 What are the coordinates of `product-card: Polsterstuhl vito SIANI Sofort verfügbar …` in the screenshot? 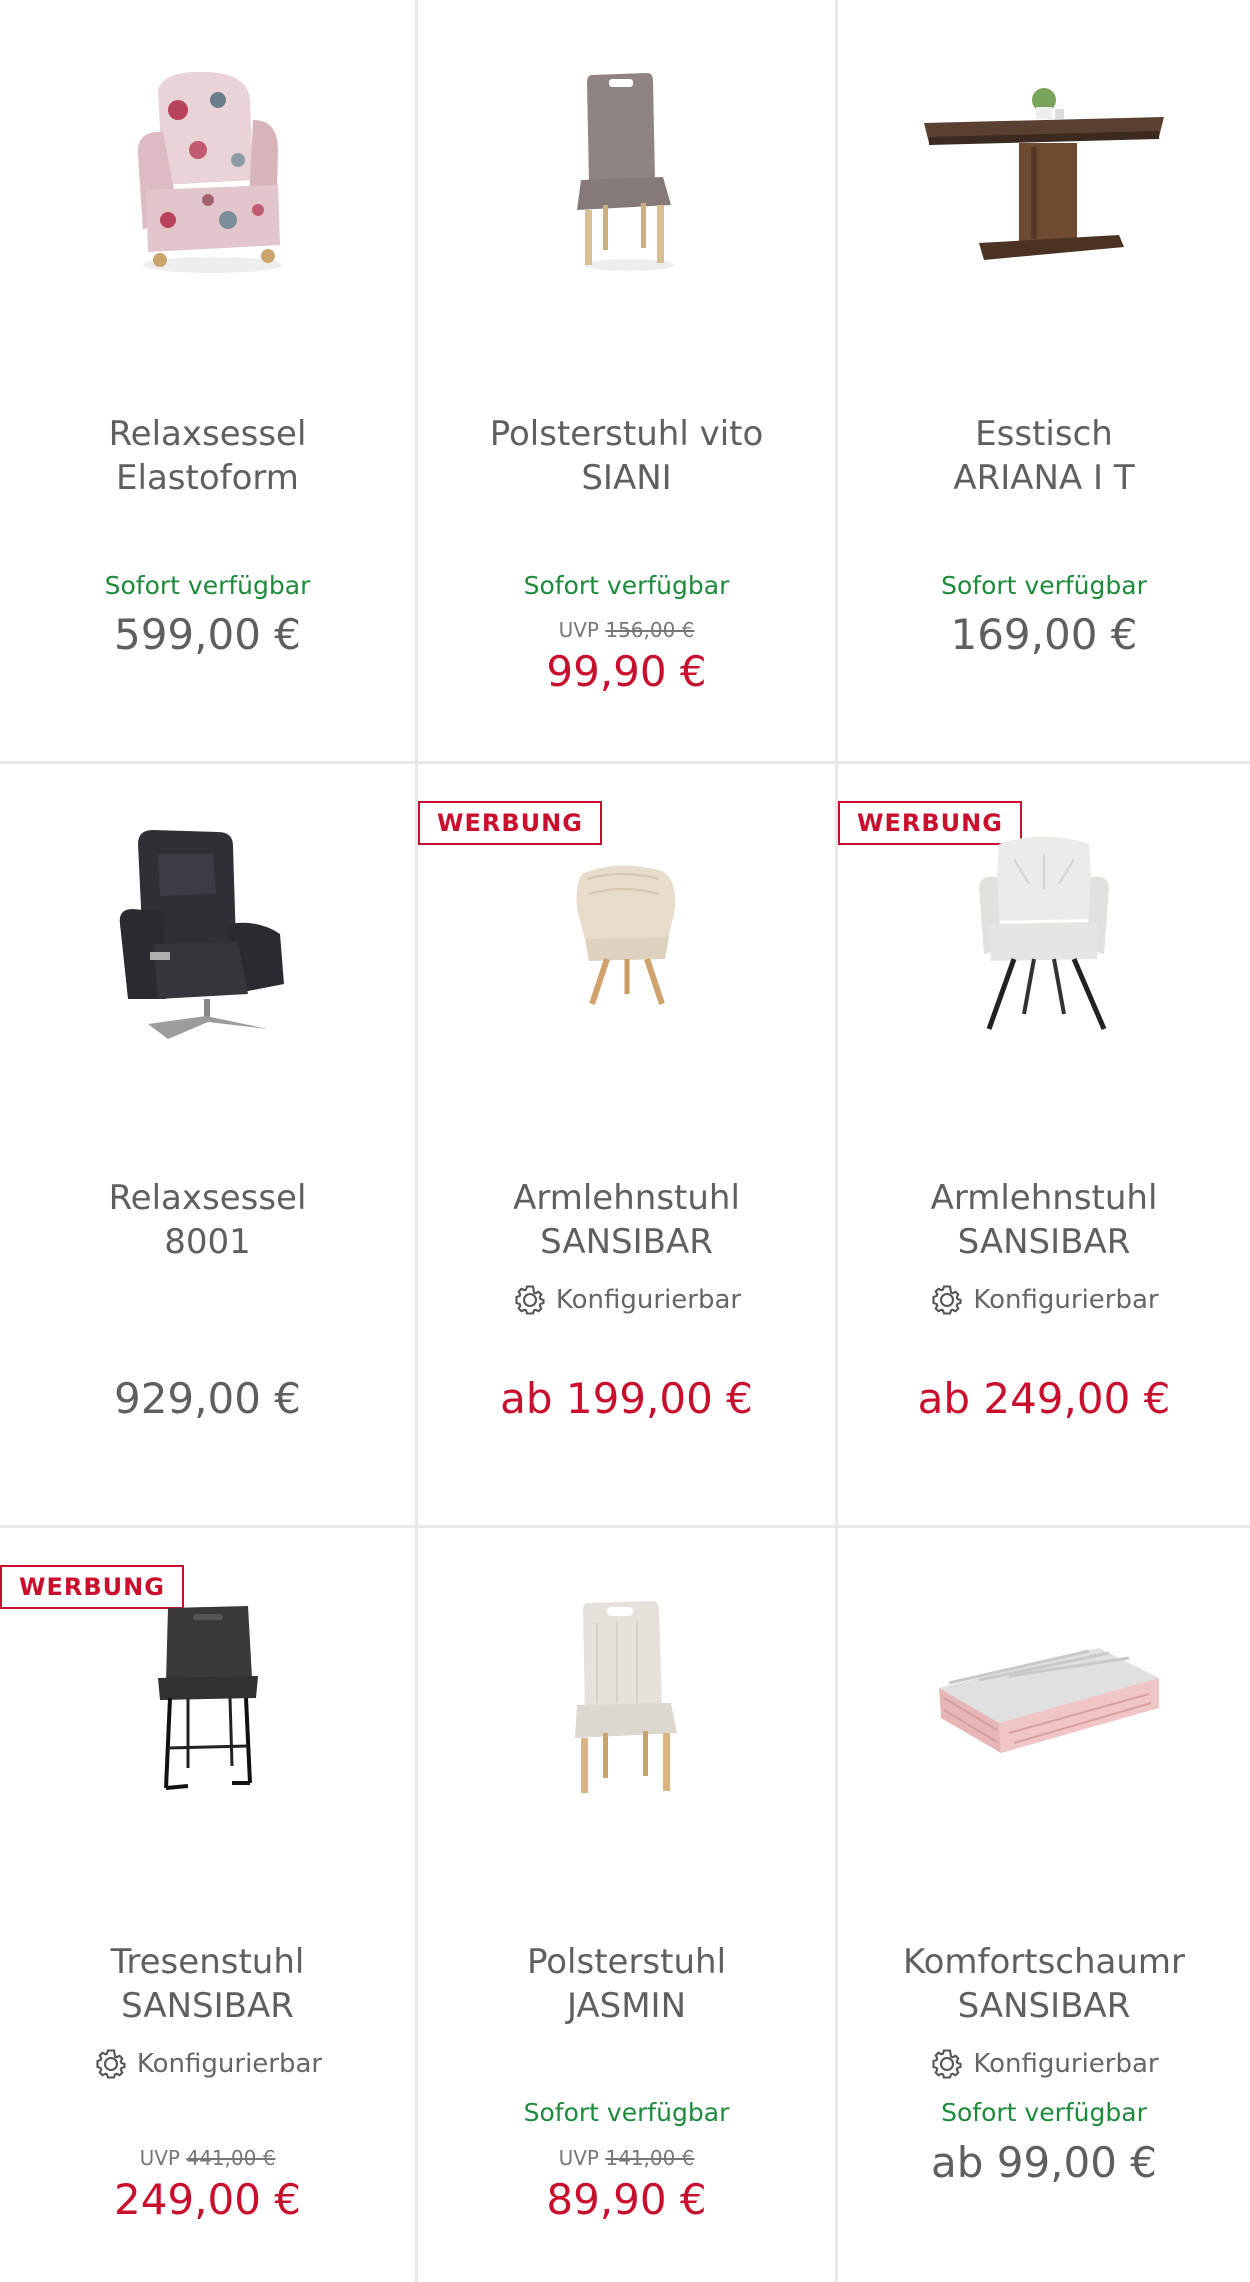 It's located at (628, 382).